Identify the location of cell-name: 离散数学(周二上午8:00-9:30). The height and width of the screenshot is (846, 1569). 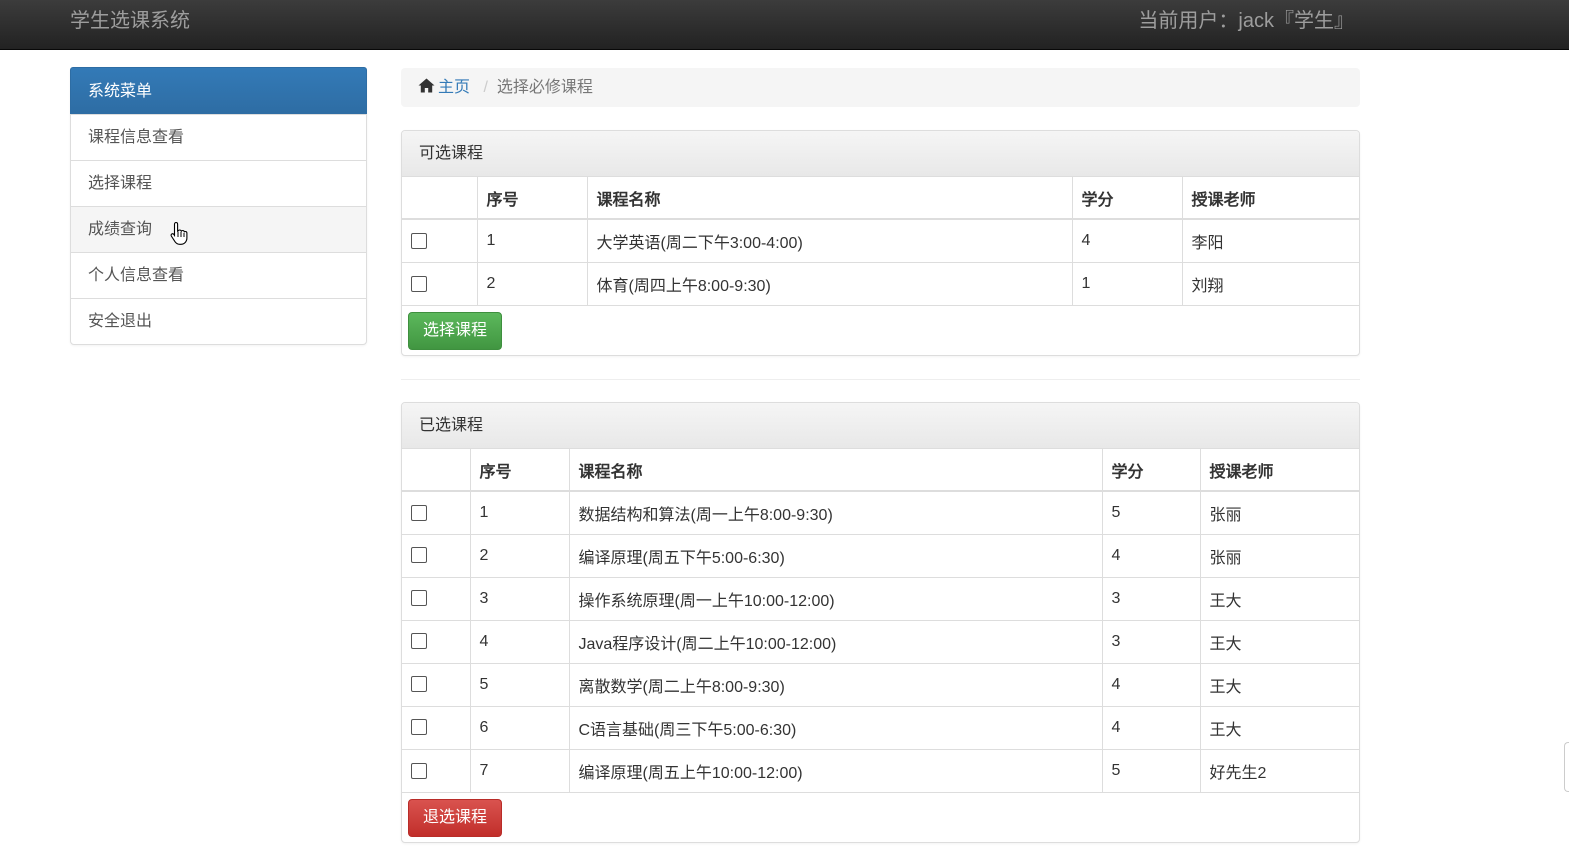
(835, 684).